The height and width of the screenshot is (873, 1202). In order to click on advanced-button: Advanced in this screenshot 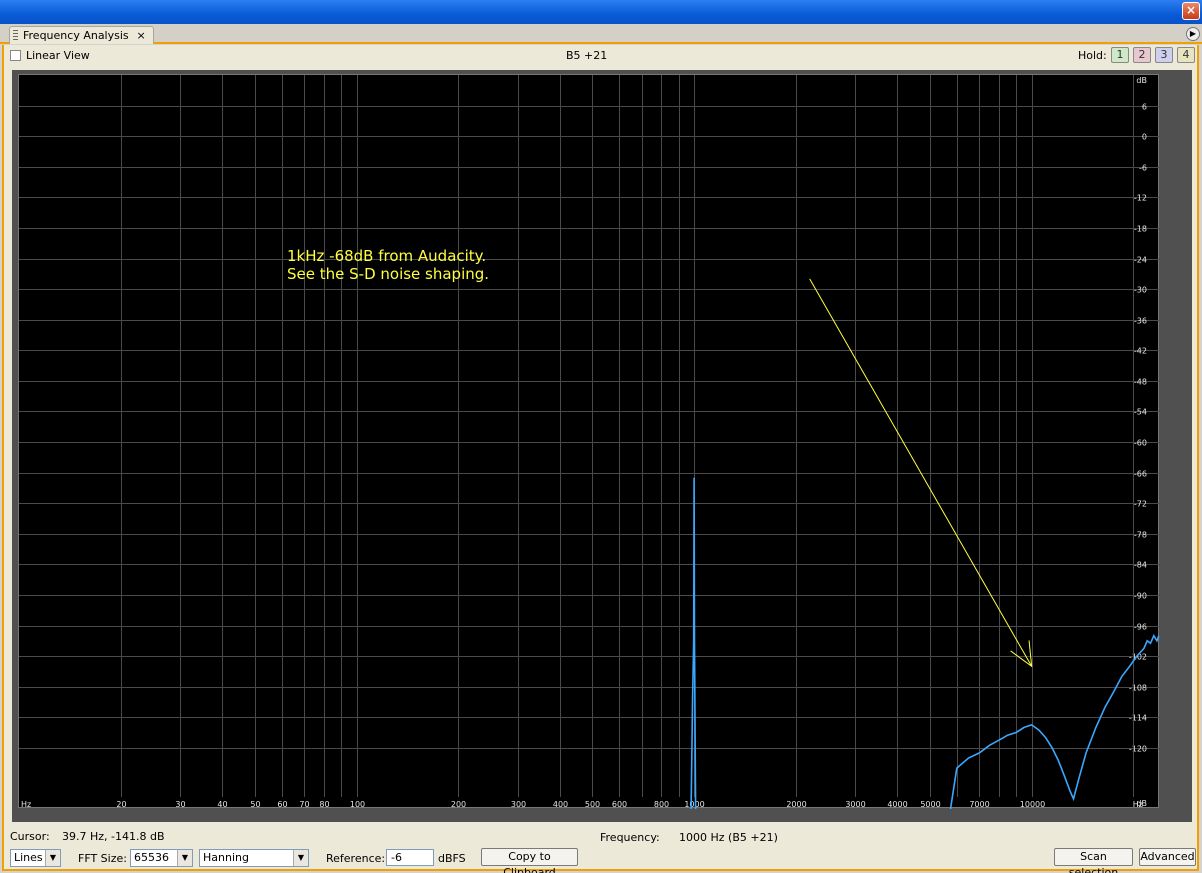, I will do `click(1167, 857)`.